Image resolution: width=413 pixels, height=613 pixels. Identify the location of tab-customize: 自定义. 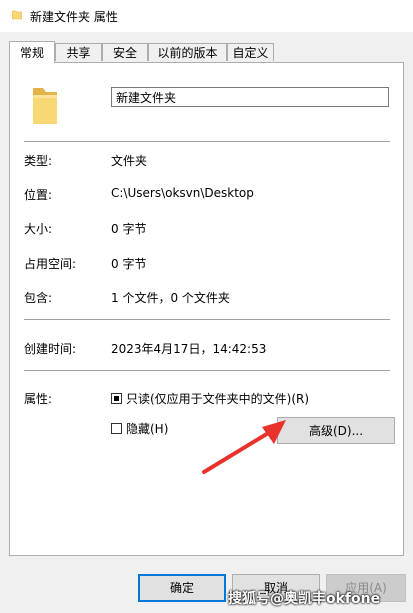
(250, 52).